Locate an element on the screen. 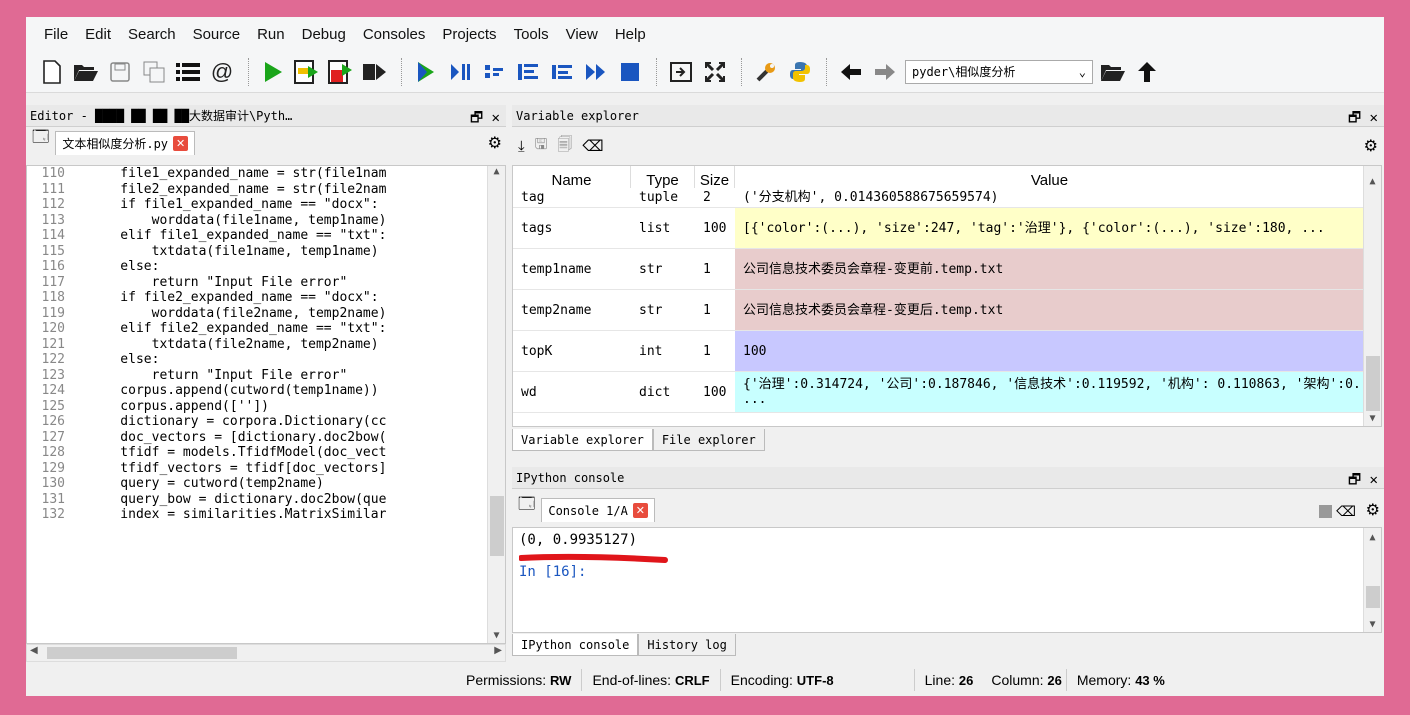  console-vertical-scrollbar: ▲ ▼ is located at coordinates (1372, 580).